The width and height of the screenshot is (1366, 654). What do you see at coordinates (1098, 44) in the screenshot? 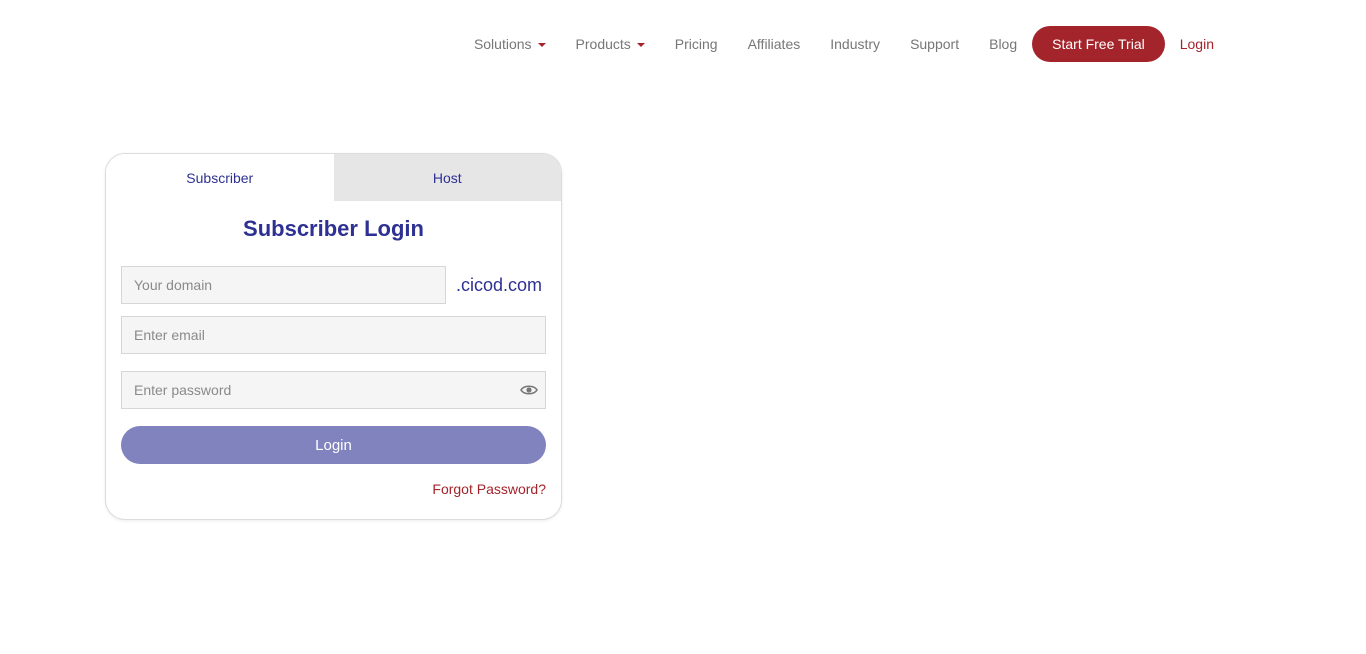
I see `start-free-trial-button: Start Free Trial` at bounding box center [1098, 44].